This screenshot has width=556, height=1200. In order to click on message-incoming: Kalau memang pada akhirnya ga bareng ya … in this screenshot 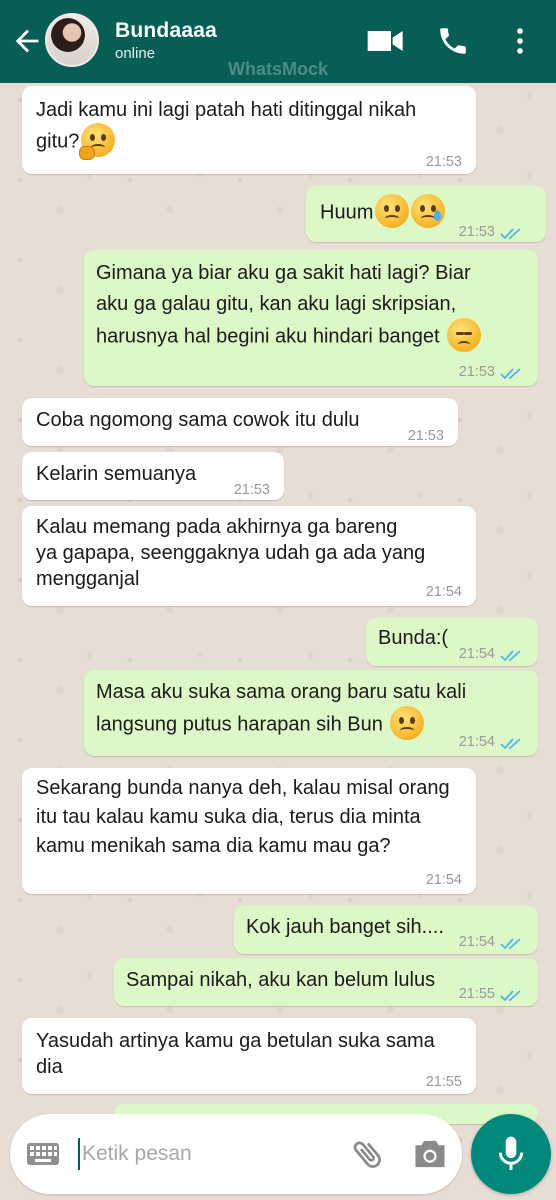, I will do `click(249, 556)`.